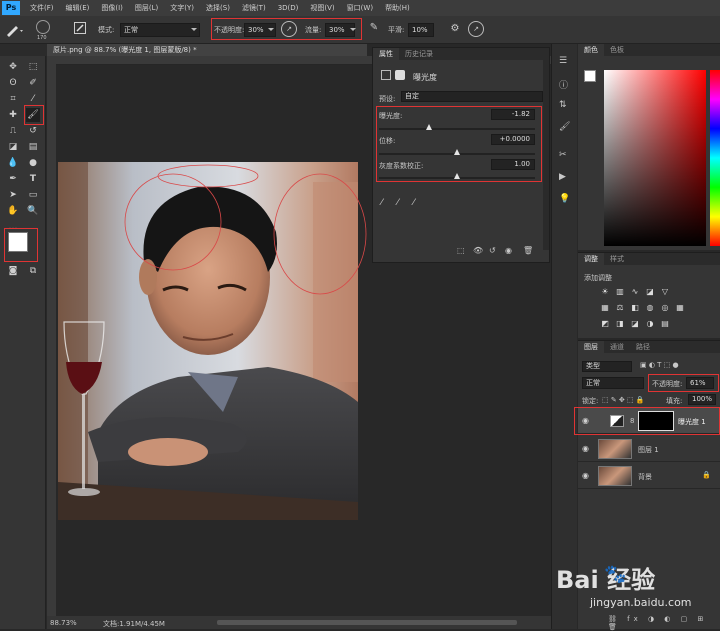  Describe the element at coordinates (13, 131) in the screenshot. I see `clone-stamp-tool-icon: ⎍` at that location.